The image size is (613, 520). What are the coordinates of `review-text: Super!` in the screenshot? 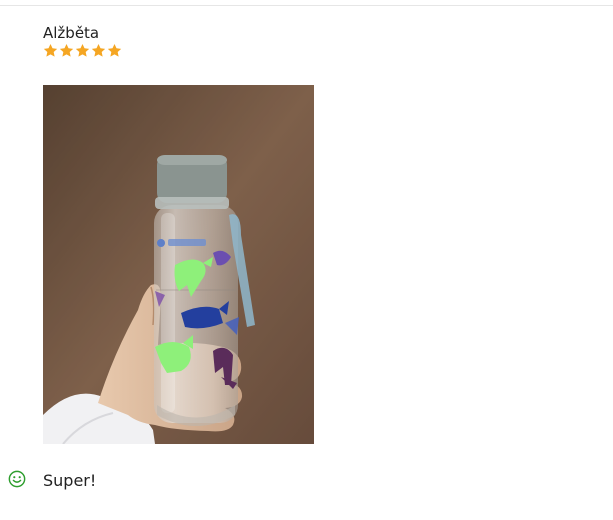 It's located at (70, 480).